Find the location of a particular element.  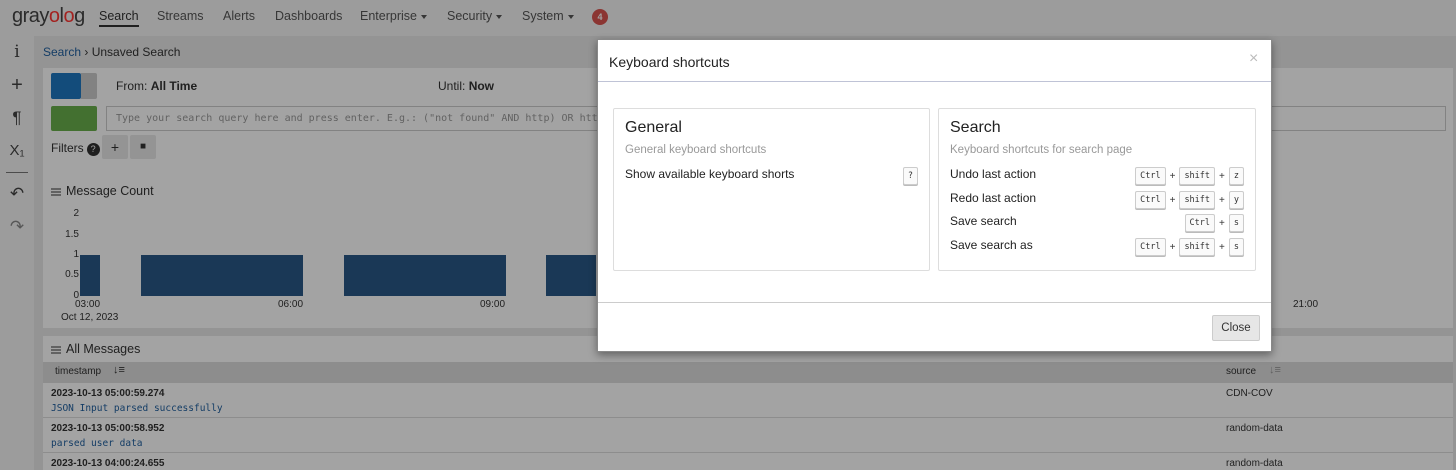

close-button: Close is located at coordinates (1236, 328).